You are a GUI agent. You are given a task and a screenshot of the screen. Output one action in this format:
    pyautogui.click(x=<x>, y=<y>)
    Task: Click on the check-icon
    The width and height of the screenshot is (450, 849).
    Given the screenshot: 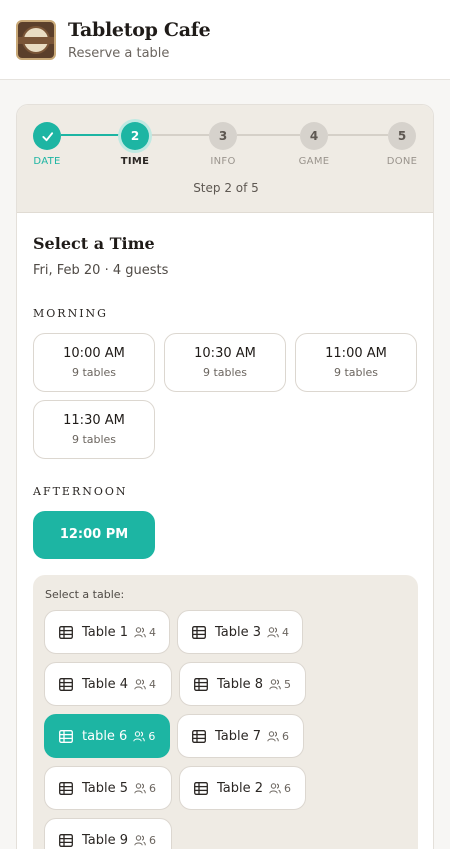 What is the action you would take?
    pyautogui.click(x=47, y=136)
    